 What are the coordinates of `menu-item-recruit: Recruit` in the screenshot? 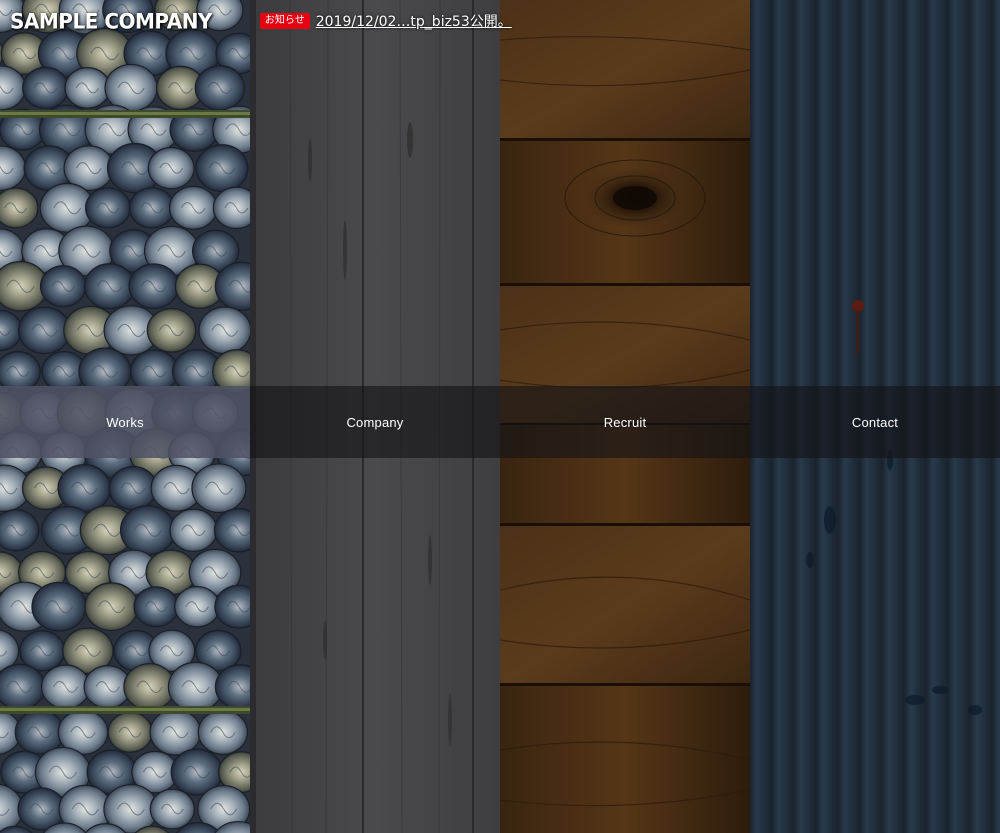 It's located at (625, 422).